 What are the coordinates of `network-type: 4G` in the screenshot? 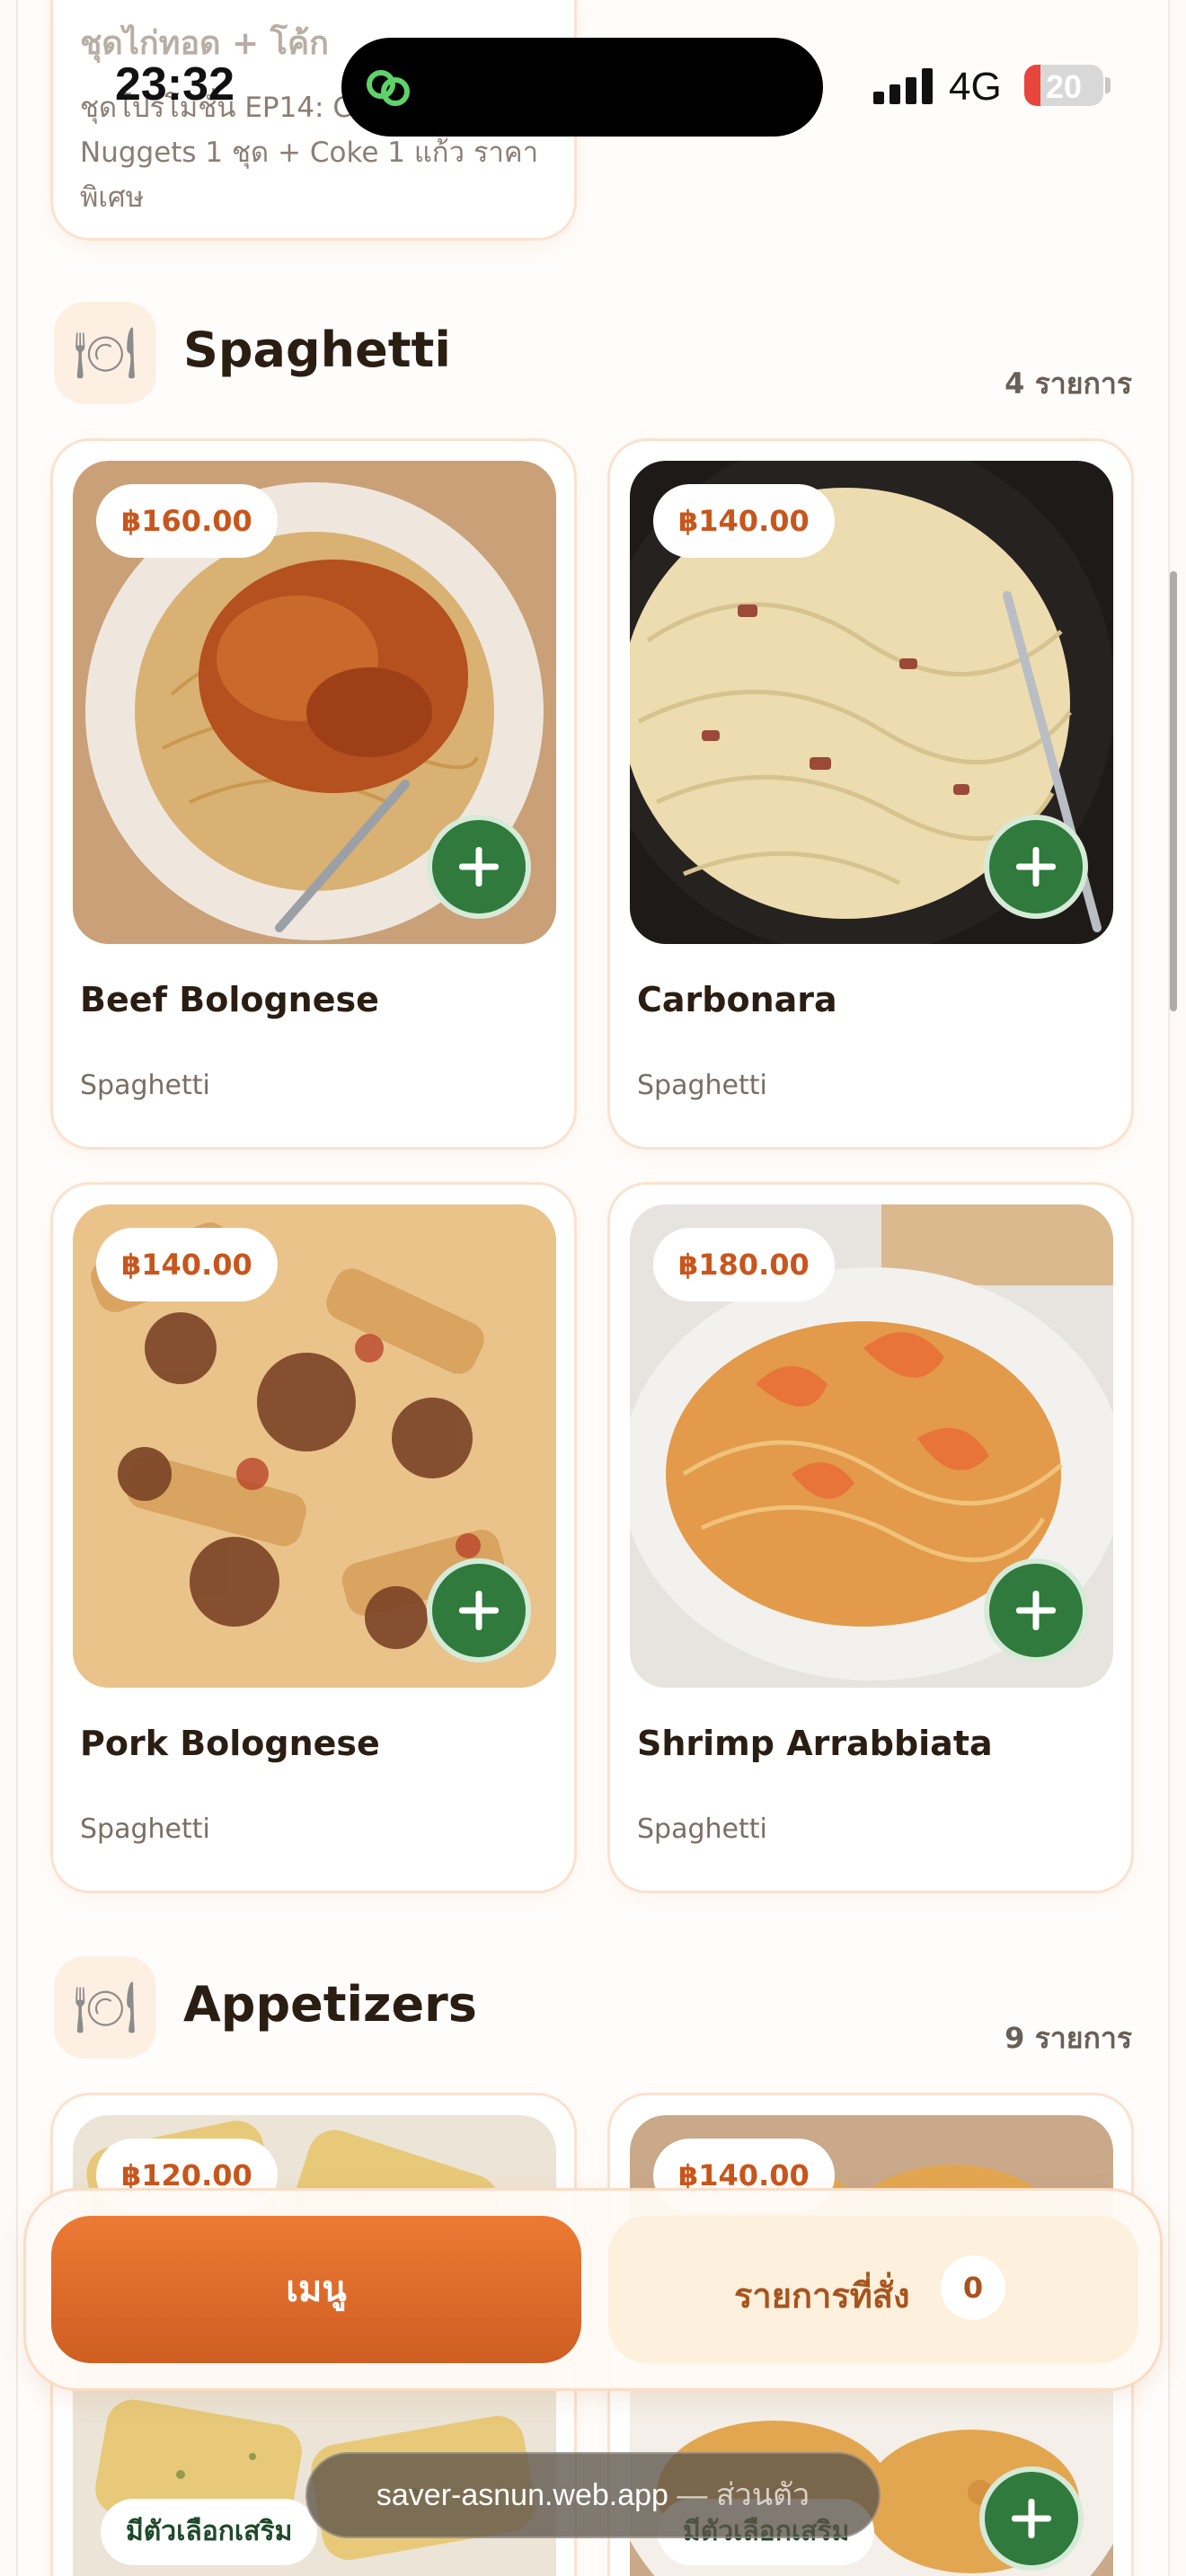 It's located at (975, 87).